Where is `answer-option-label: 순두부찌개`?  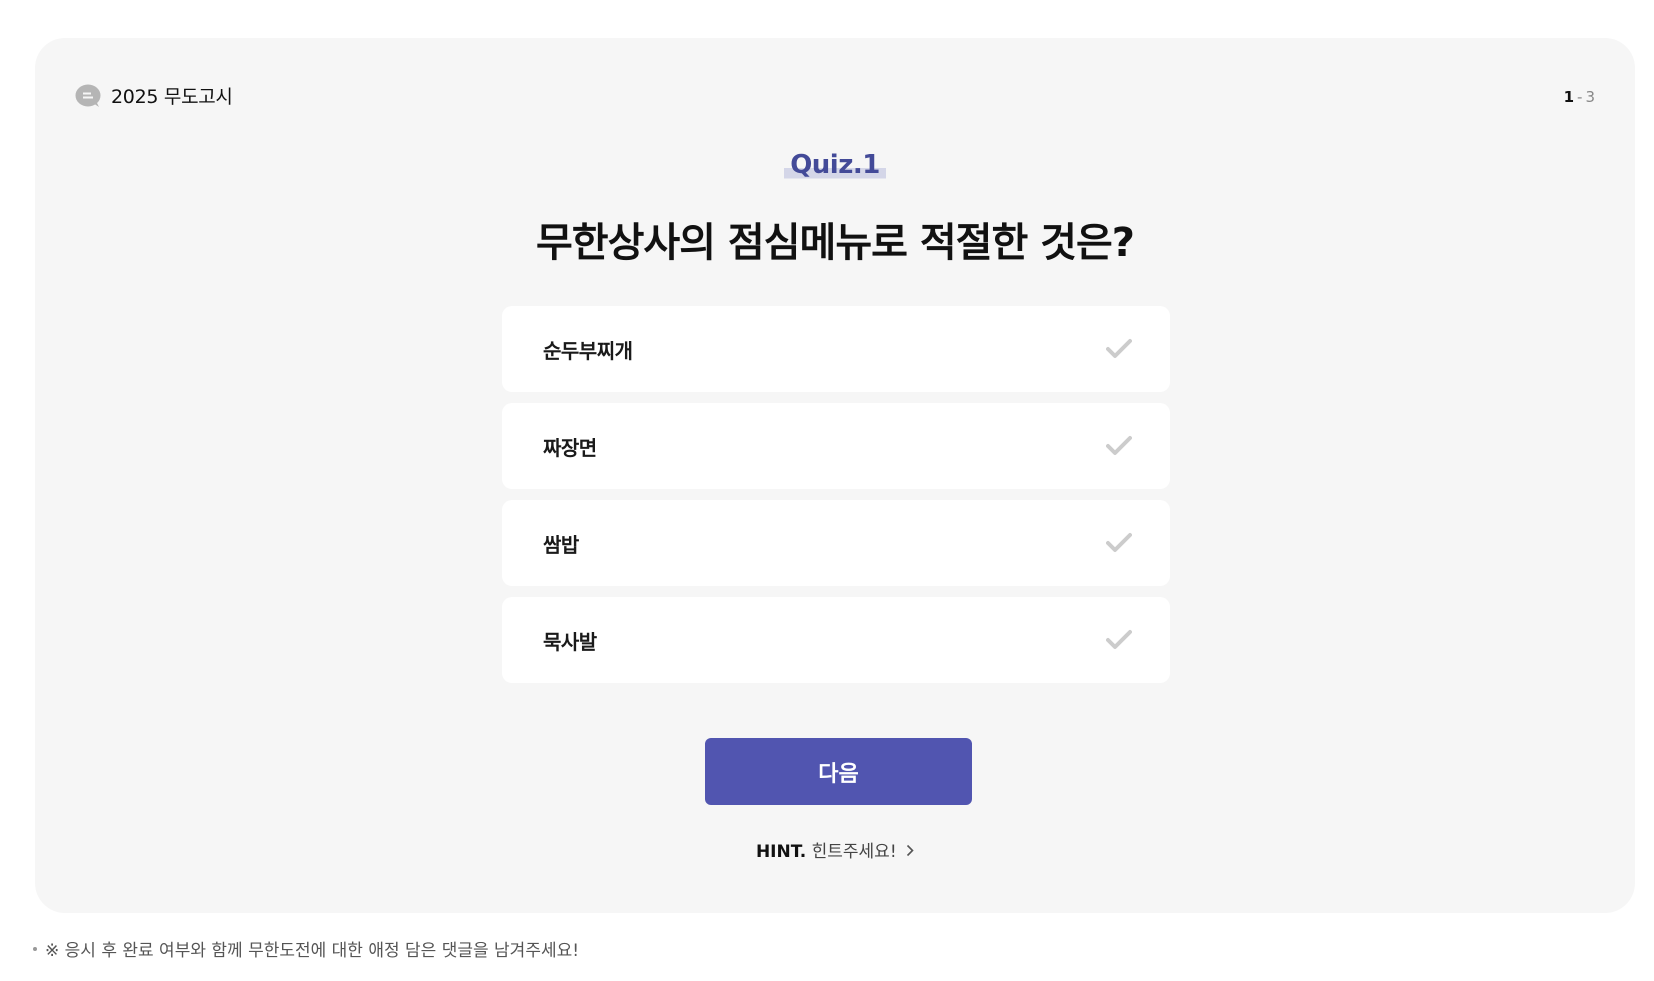
answer-option-label: 순두부찌개 is located at coordinates (588, 350).